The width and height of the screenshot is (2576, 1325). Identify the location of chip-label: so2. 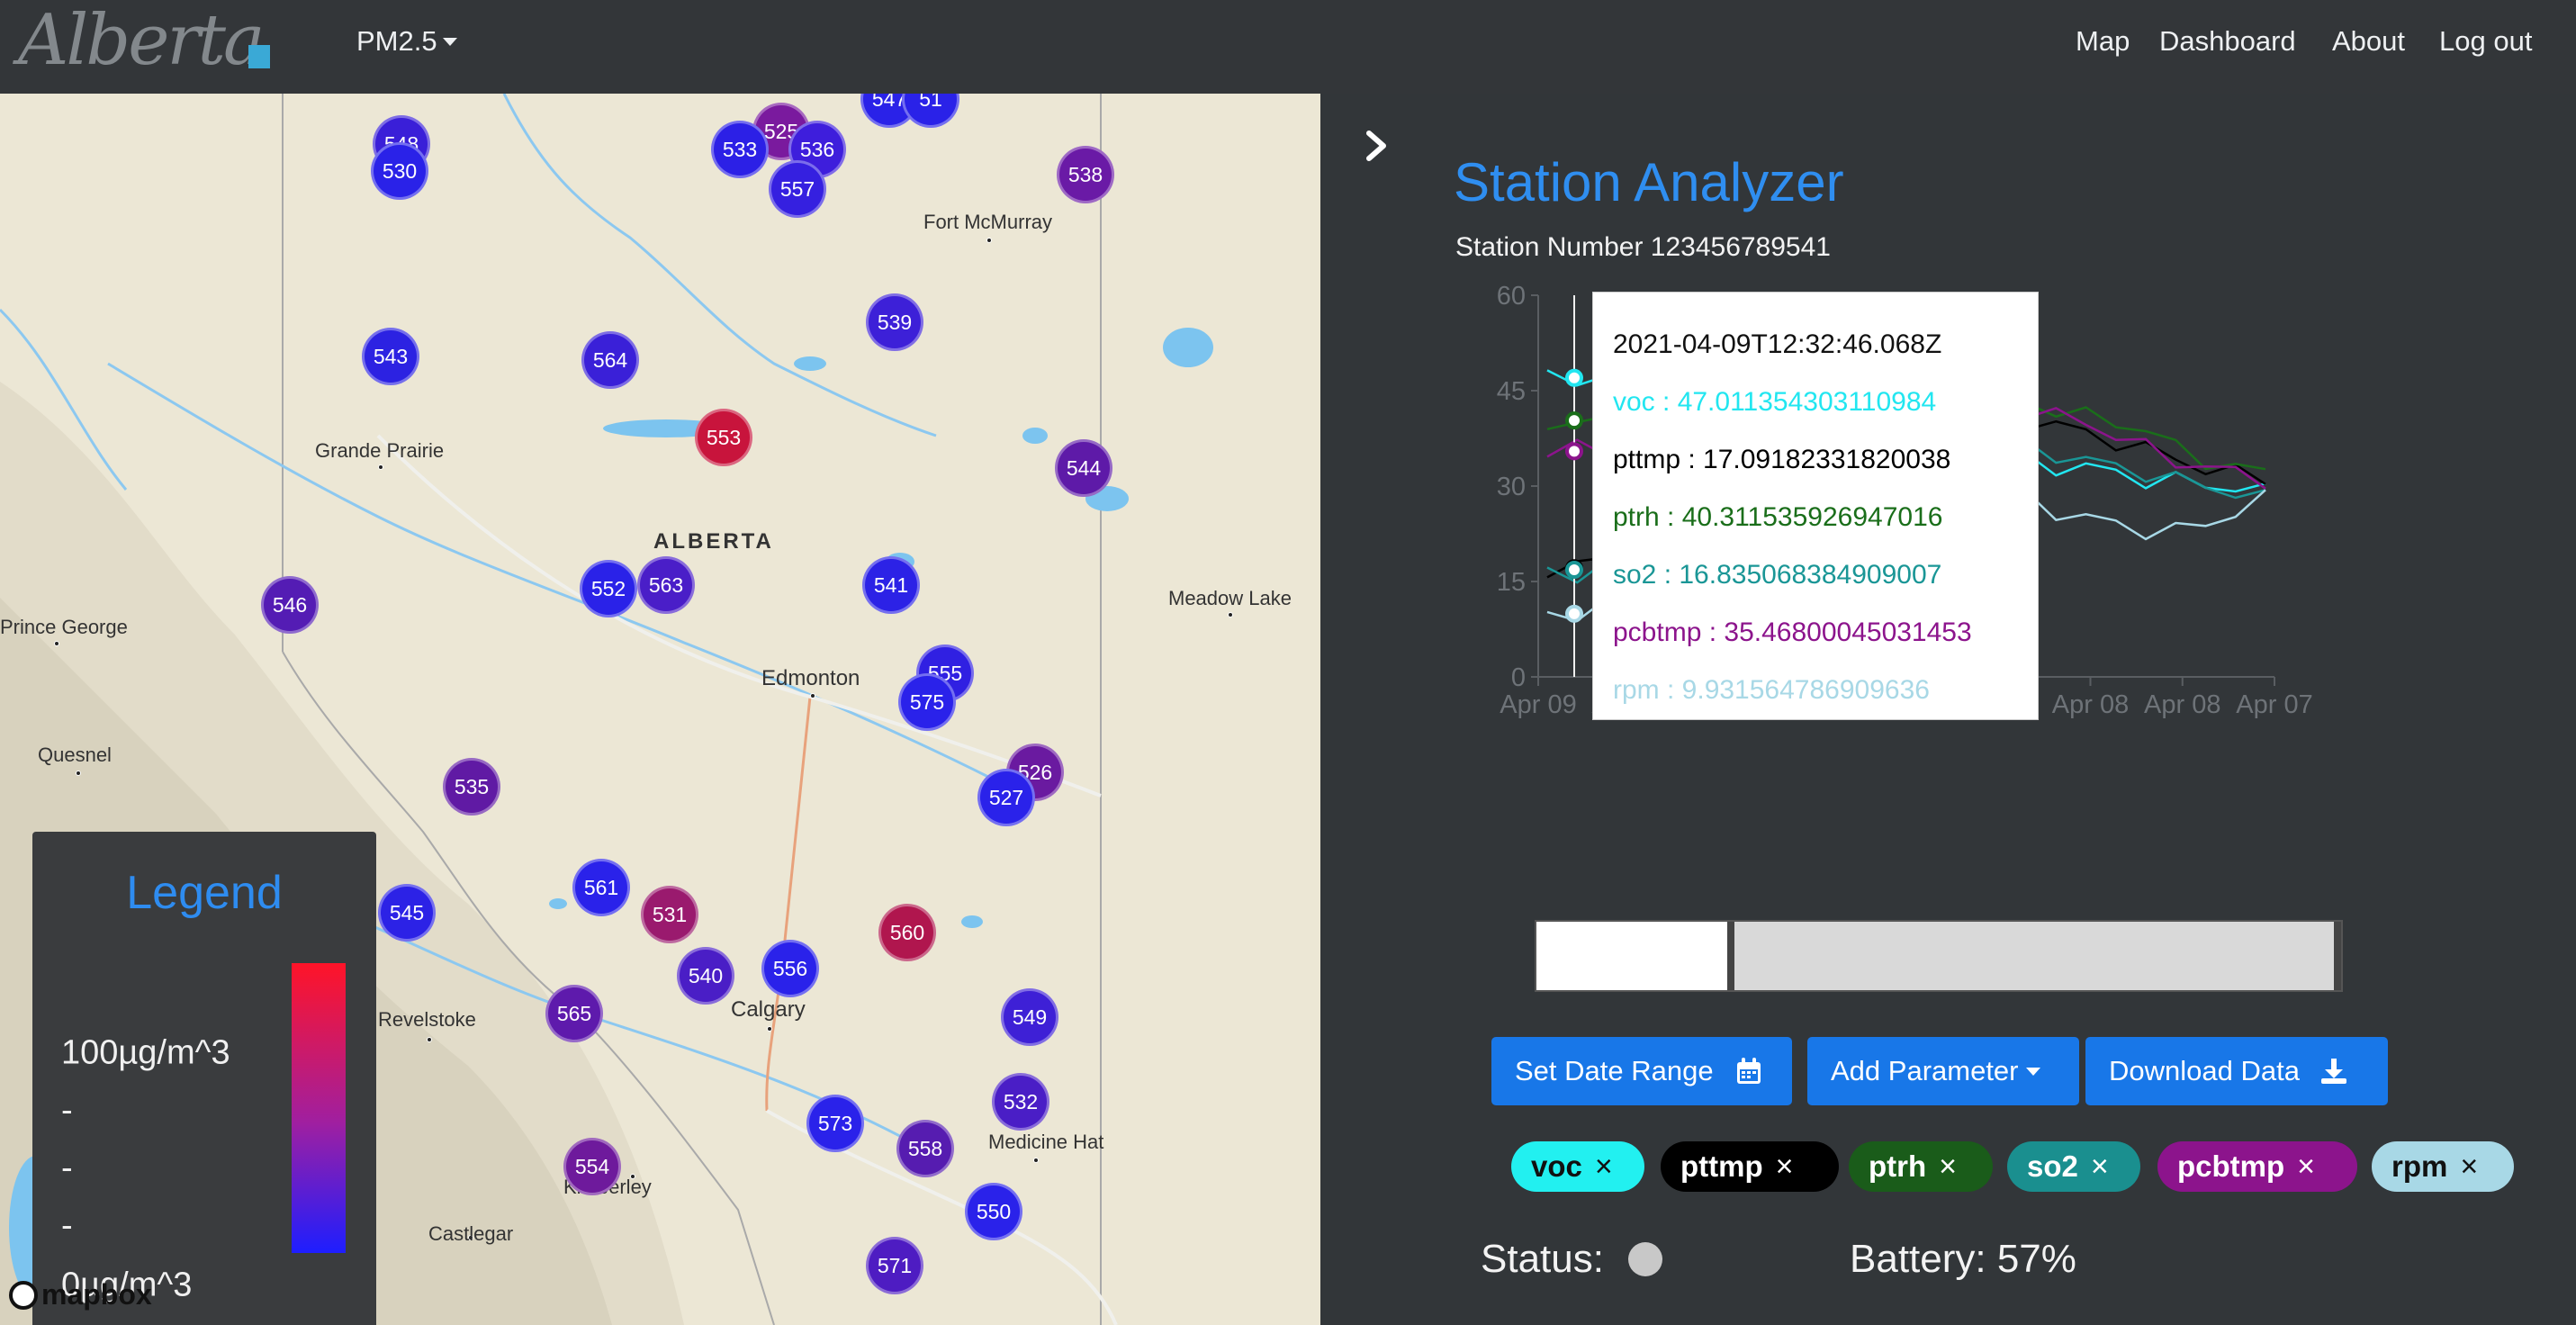
(2052, 1166).